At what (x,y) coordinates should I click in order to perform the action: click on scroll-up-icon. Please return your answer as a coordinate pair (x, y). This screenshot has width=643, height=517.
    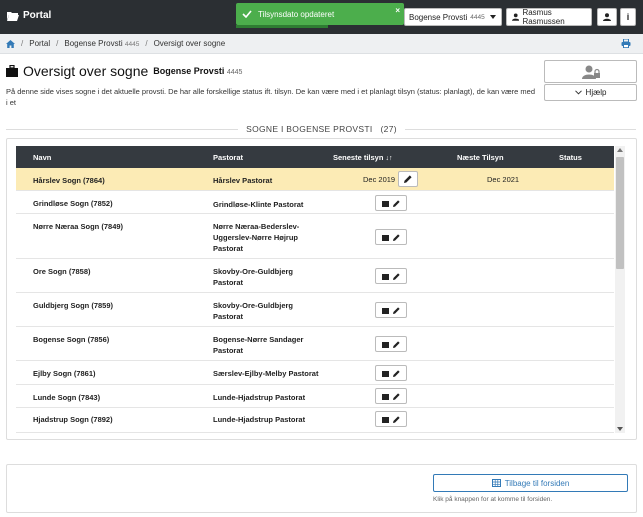
    Looking at the image, I should click on (620, 150).